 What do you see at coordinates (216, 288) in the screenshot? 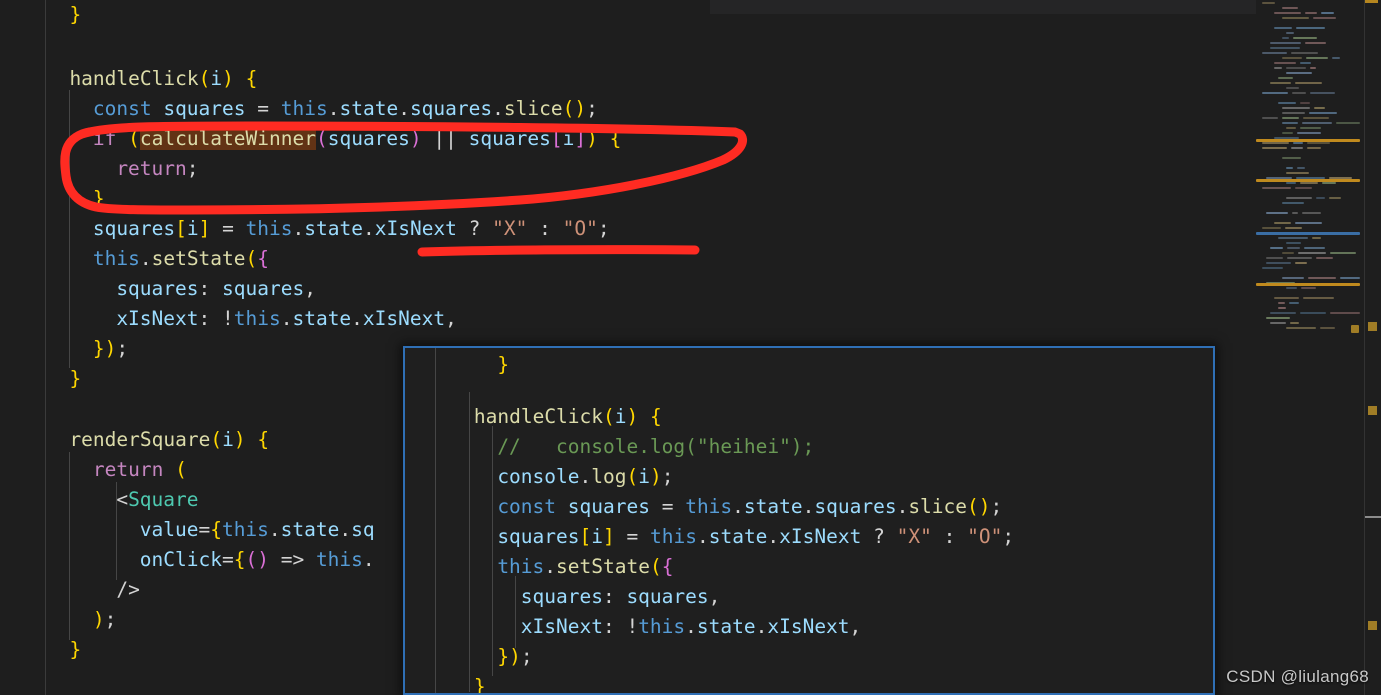
I see `code-line: squares: squares,` at bounding box center [216, 288].